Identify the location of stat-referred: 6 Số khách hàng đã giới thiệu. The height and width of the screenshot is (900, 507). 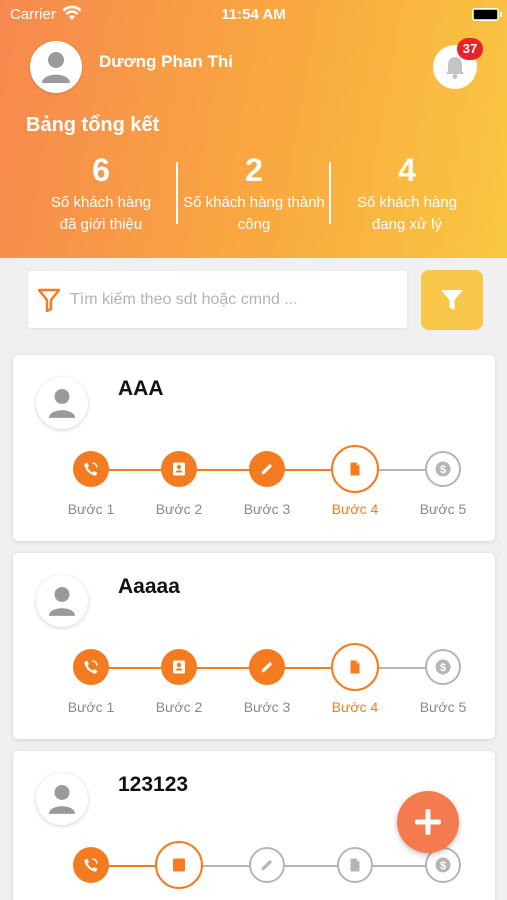
(101, 193).